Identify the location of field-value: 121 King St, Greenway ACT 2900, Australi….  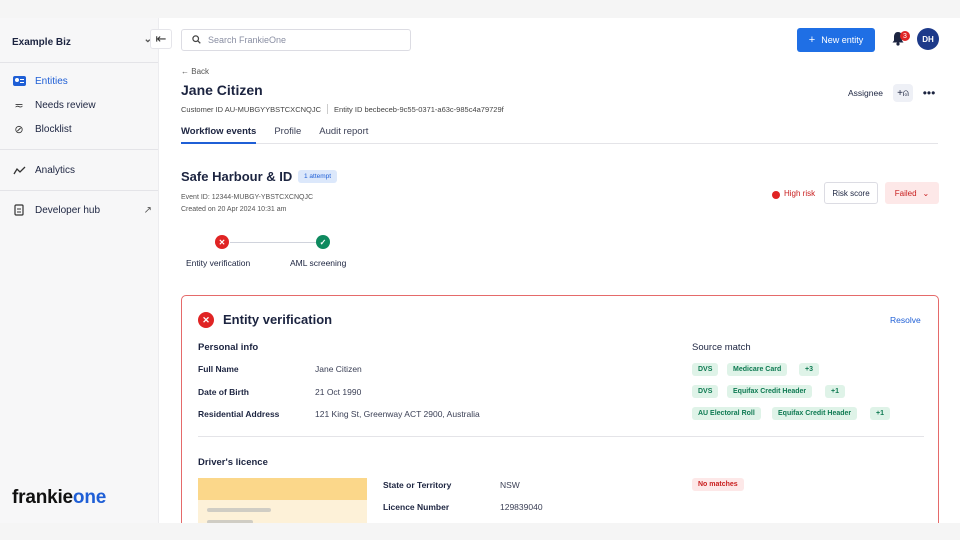
(397, 414).